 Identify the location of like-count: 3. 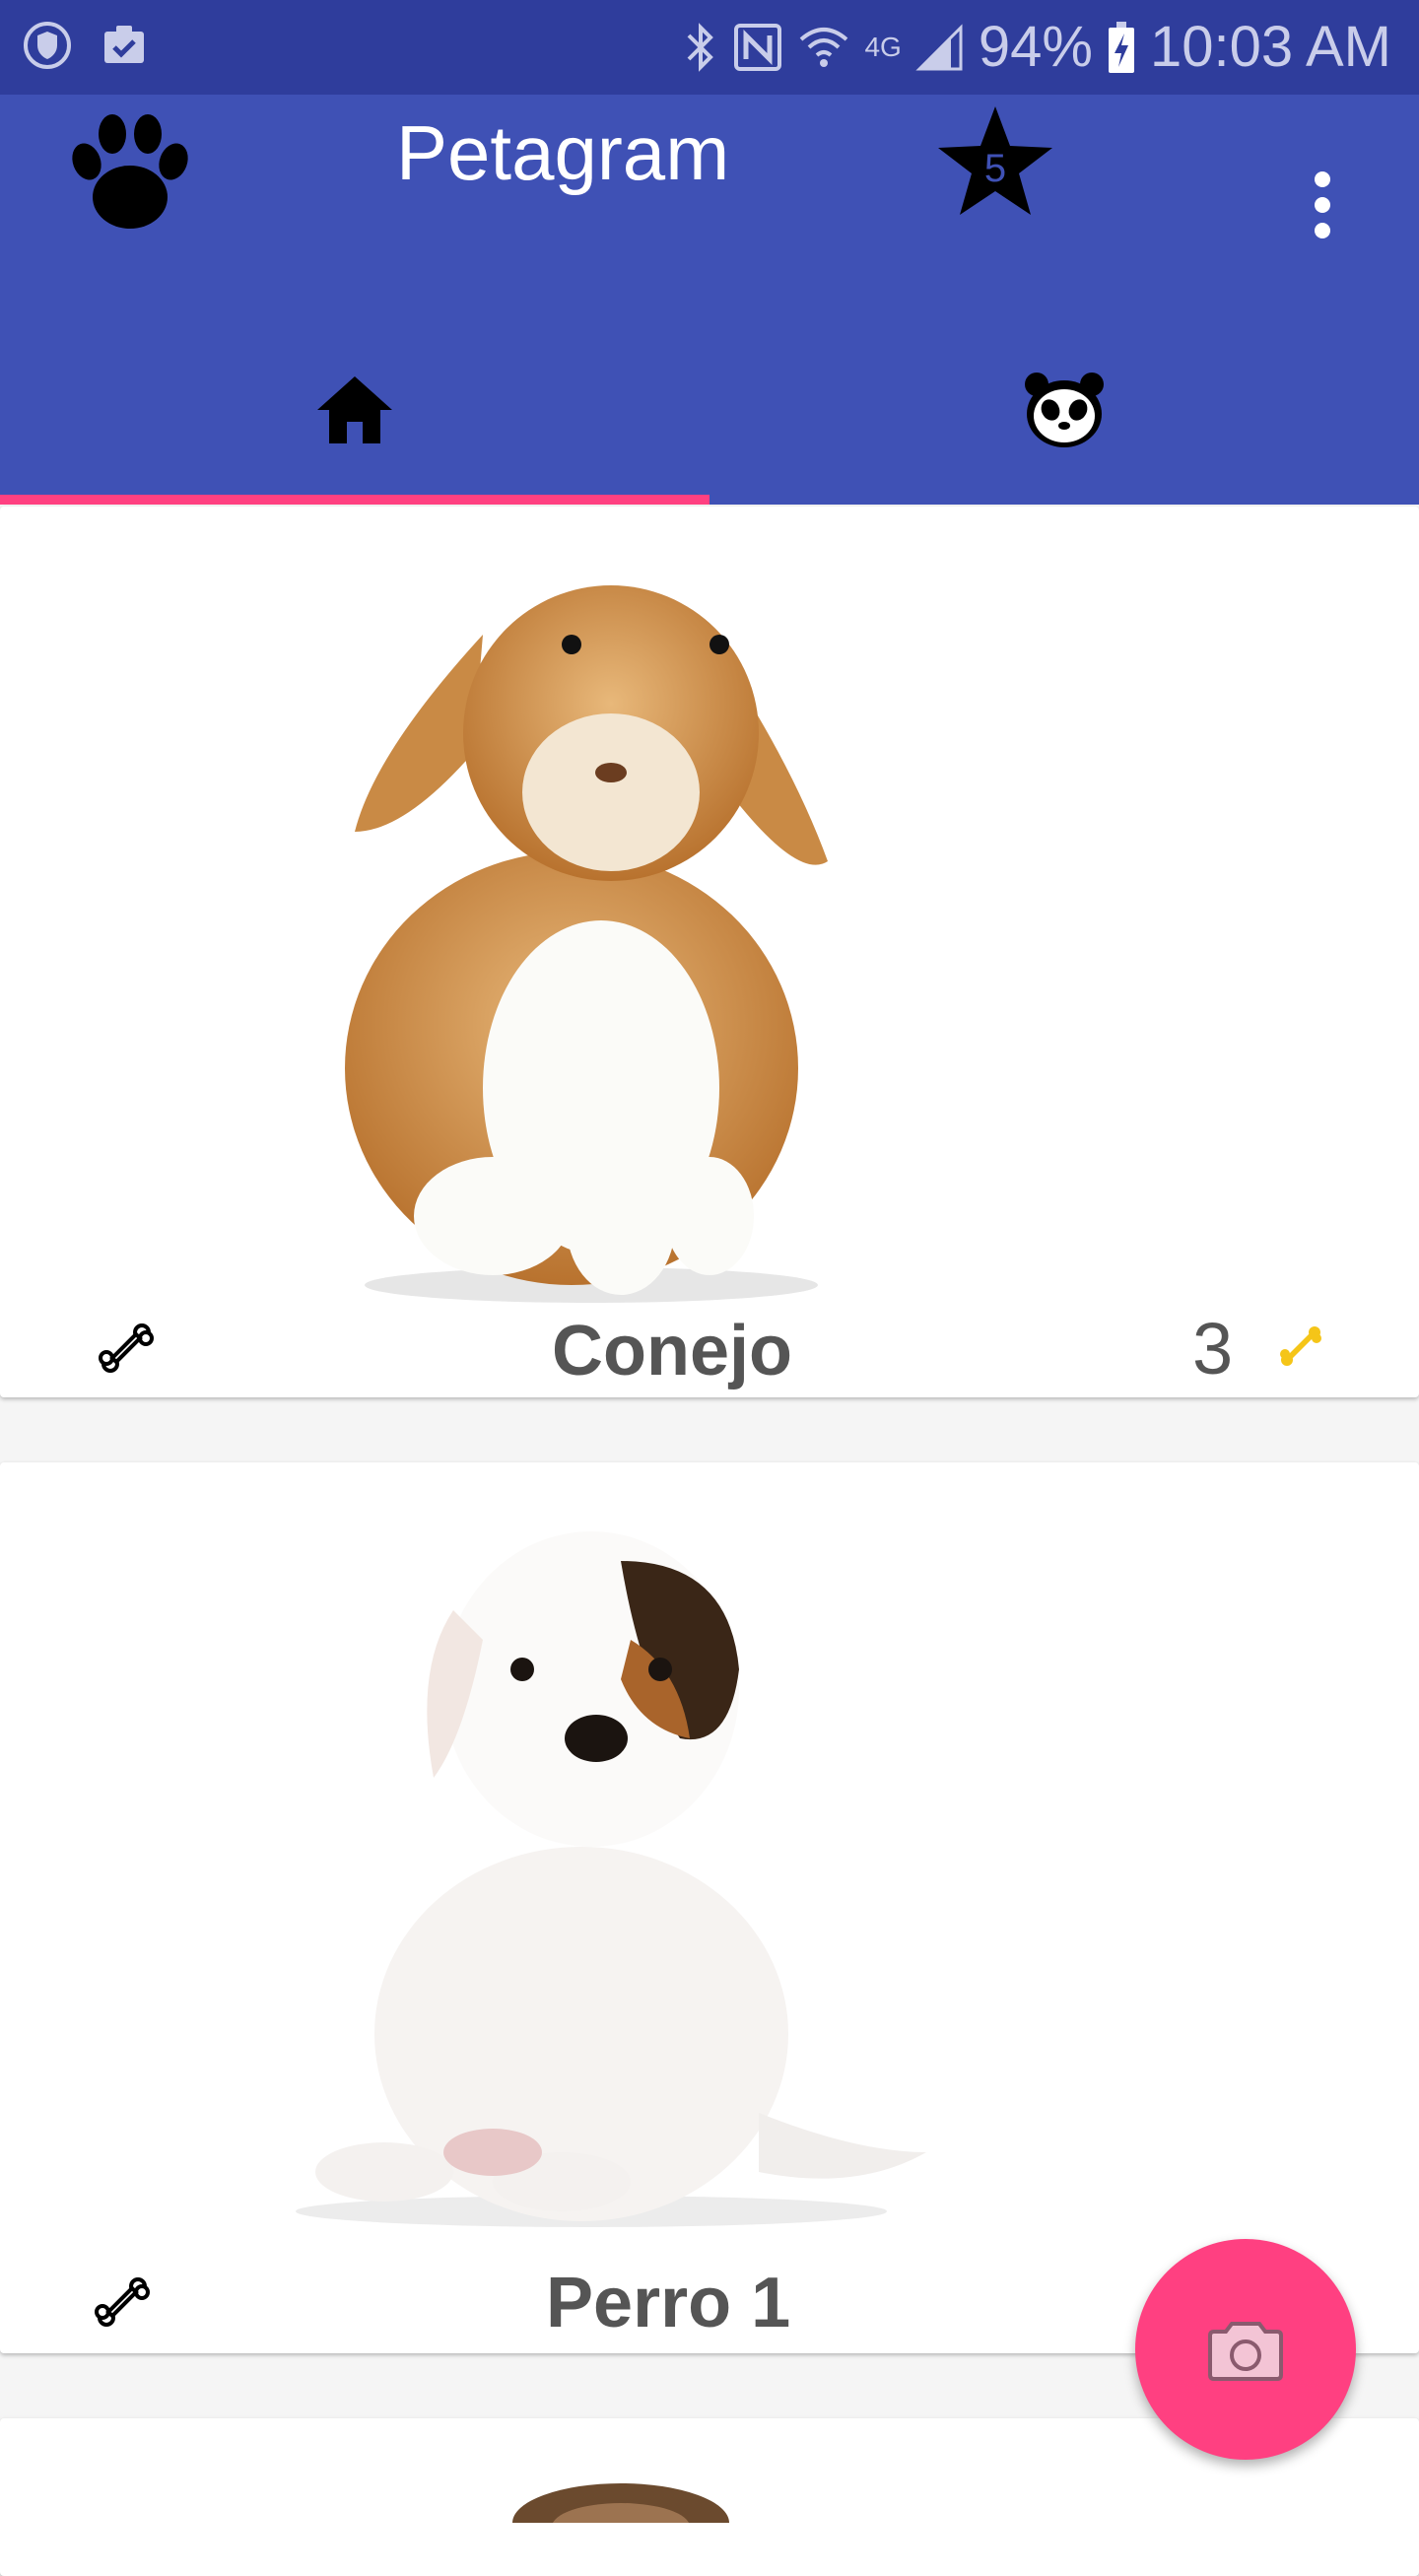
(1213, 1349).